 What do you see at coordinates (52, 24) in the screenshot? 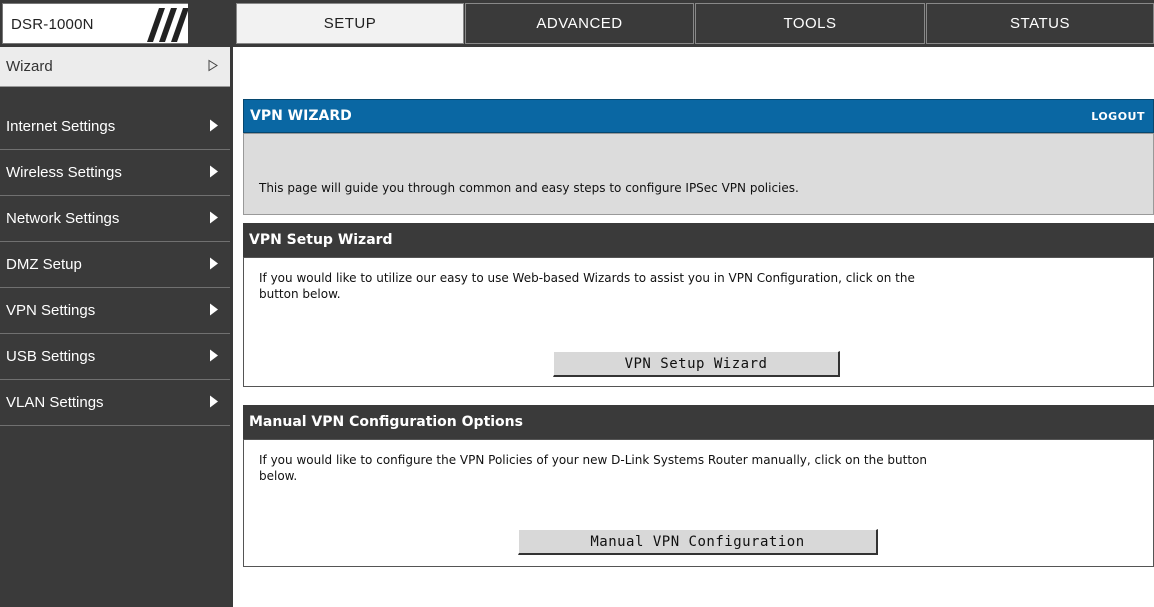
I see `model-name: DSR-1000N` at bounding box center [52, 24].